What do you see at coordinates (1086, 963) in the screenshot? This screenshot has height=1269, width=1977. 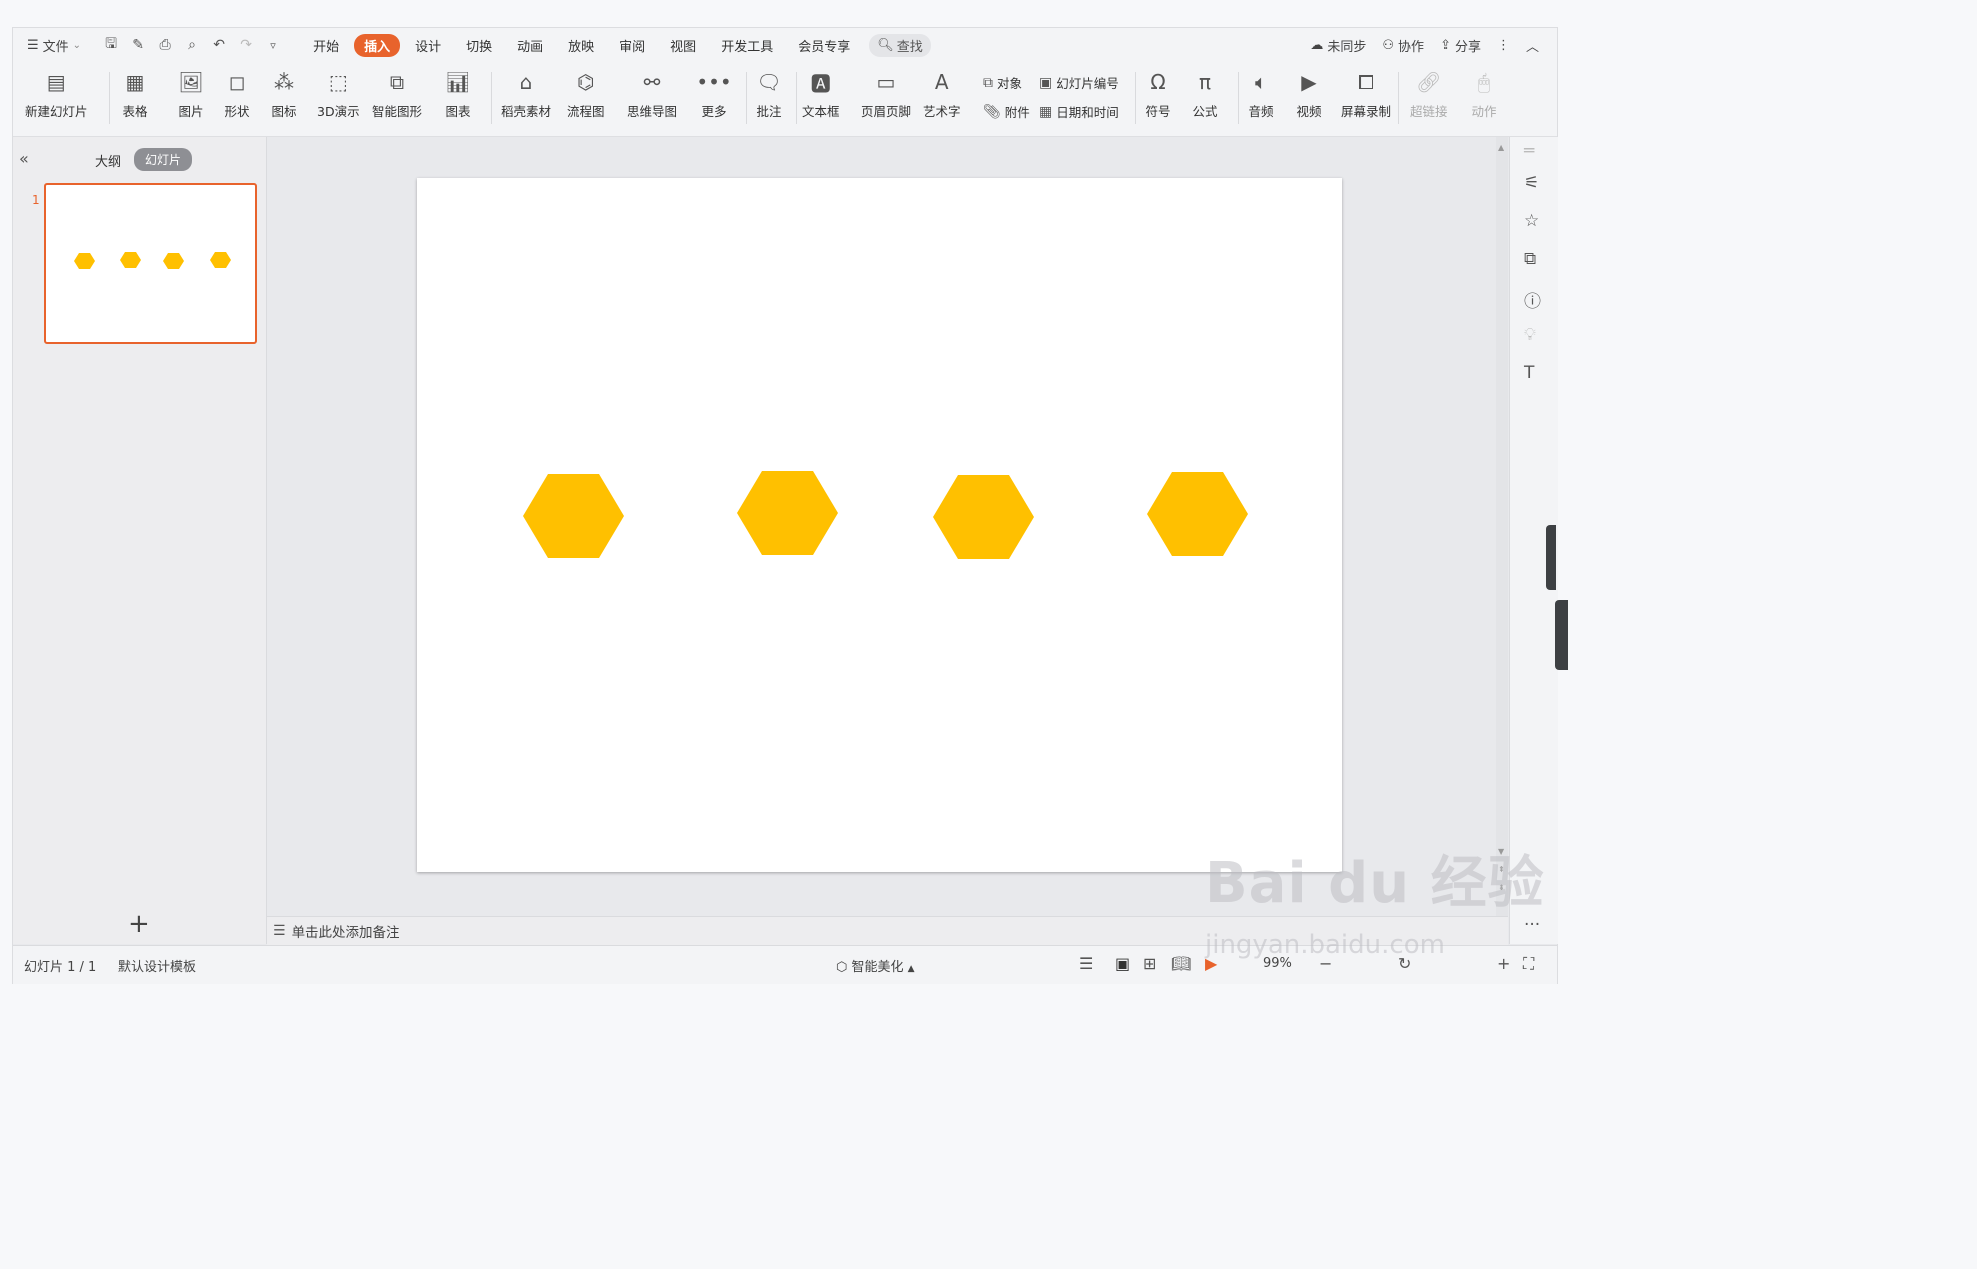 I see `notes-toggle-icon: ☰` at bounding box center [1086, 963].